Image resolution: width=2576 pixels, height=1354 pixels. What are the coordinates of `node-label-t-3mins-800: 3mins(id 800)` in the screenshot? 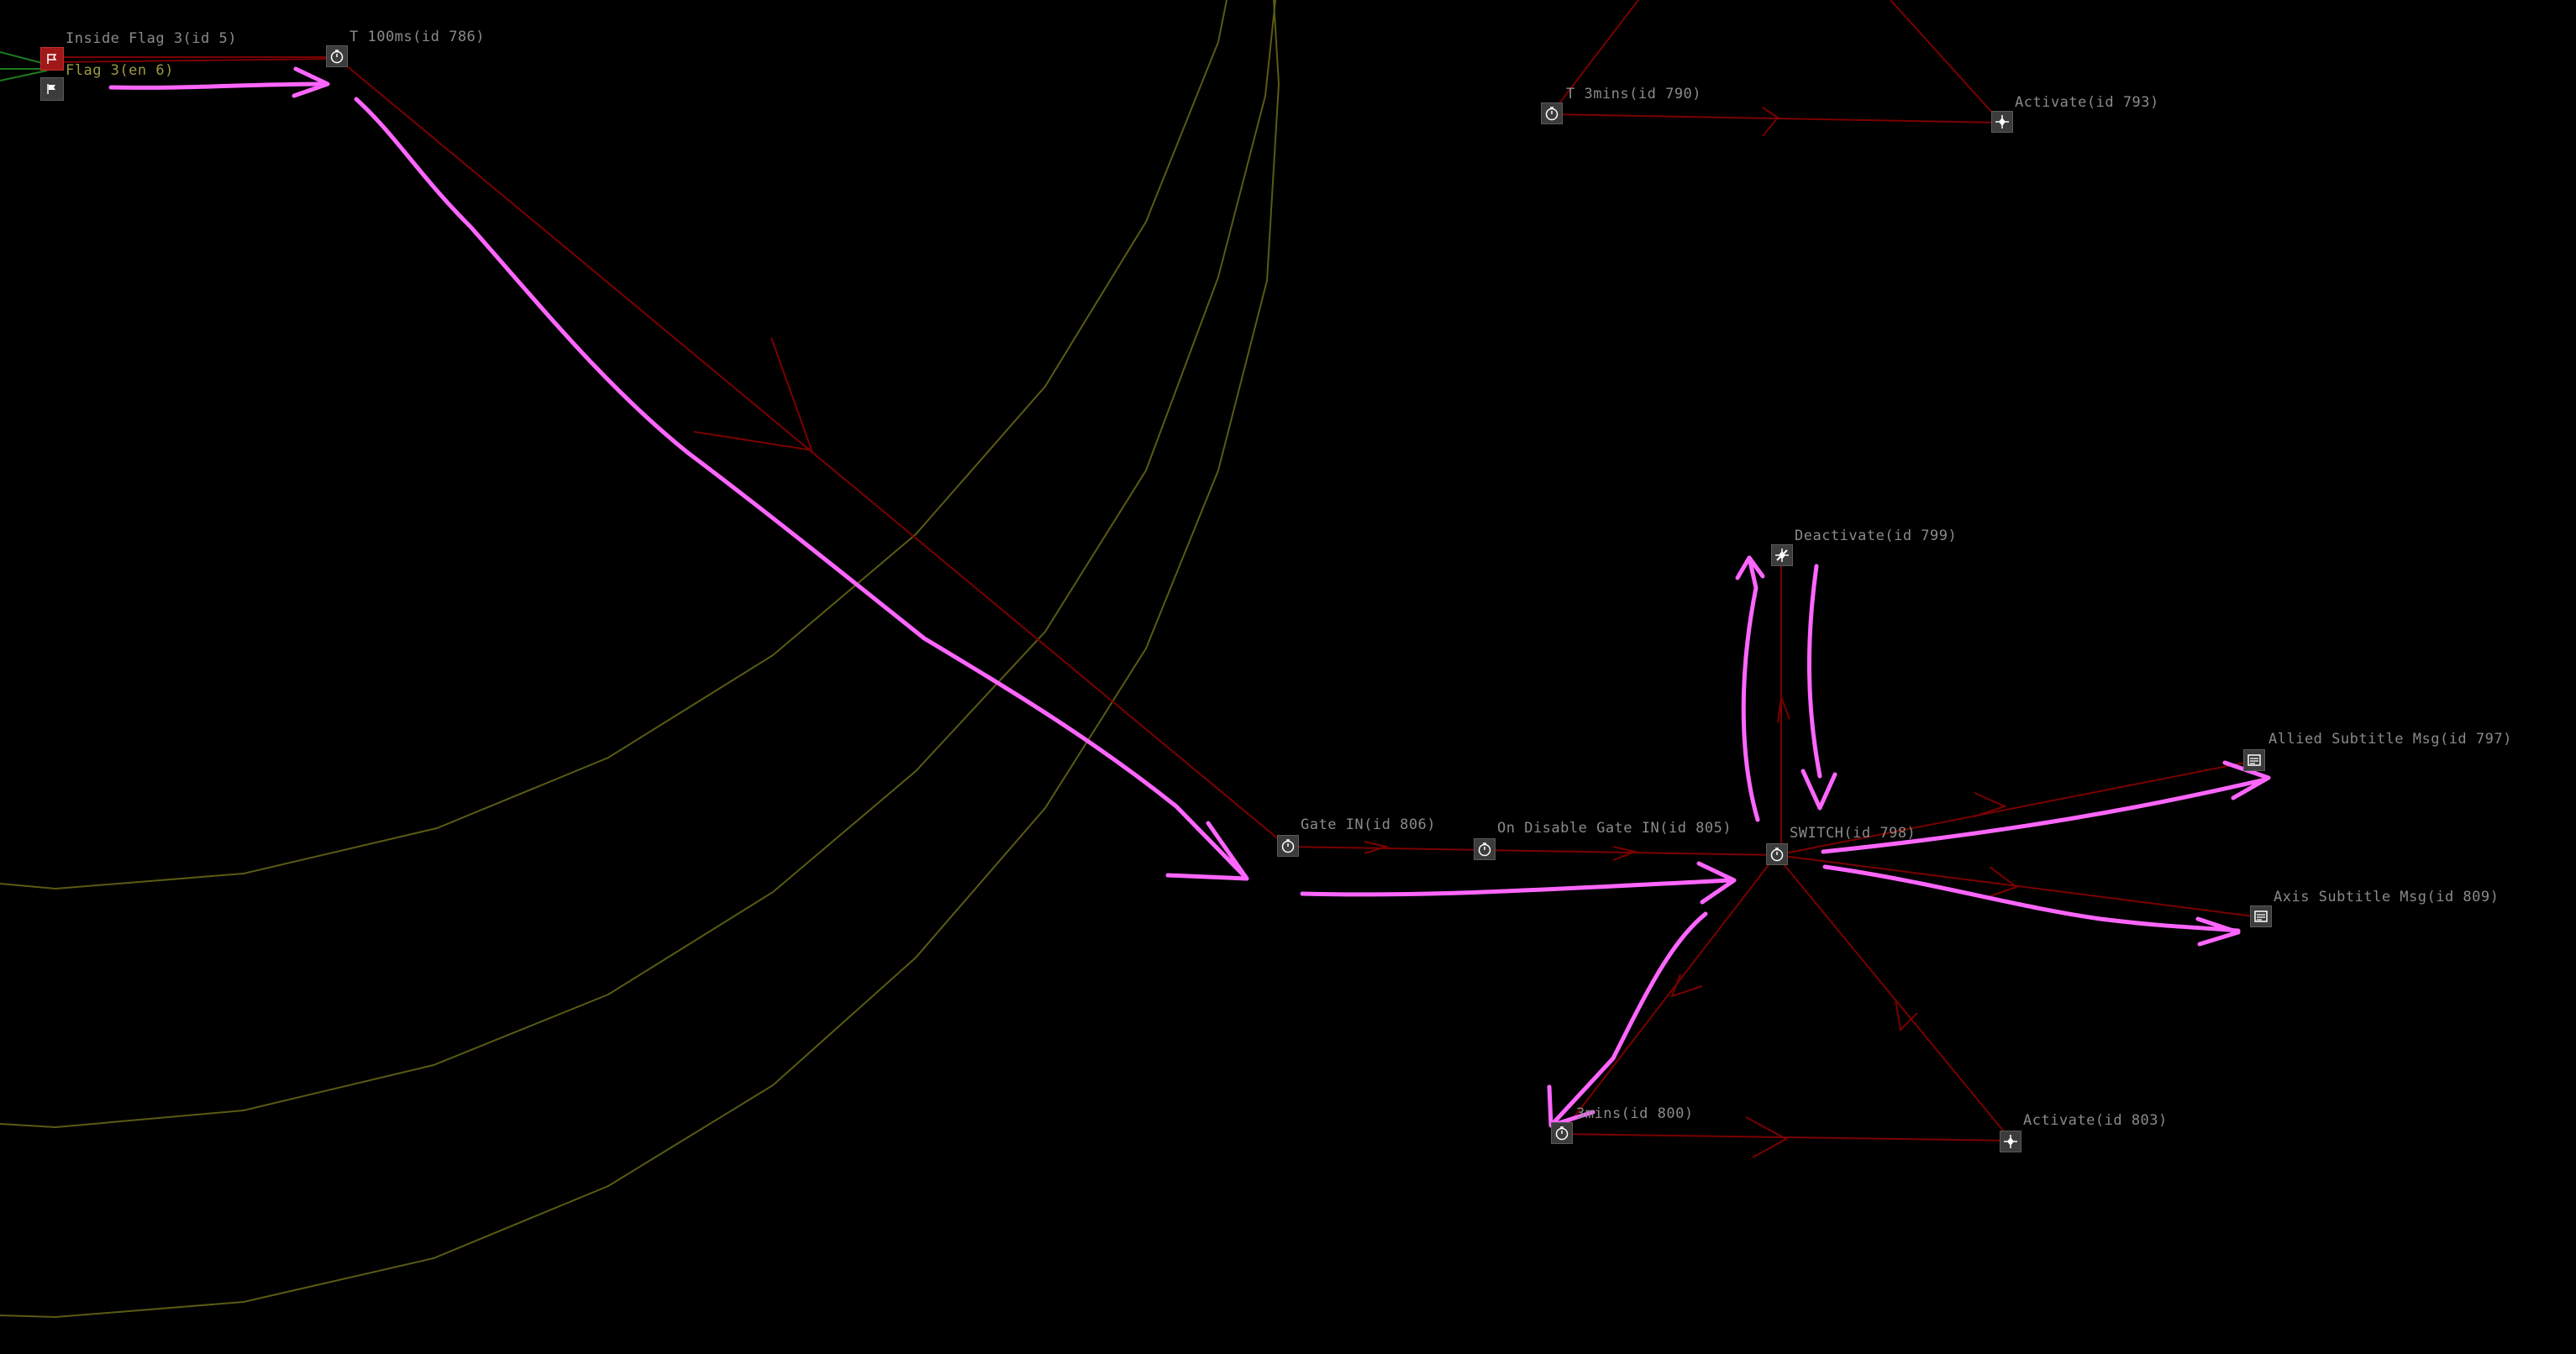 It's located at (1635, 1113).